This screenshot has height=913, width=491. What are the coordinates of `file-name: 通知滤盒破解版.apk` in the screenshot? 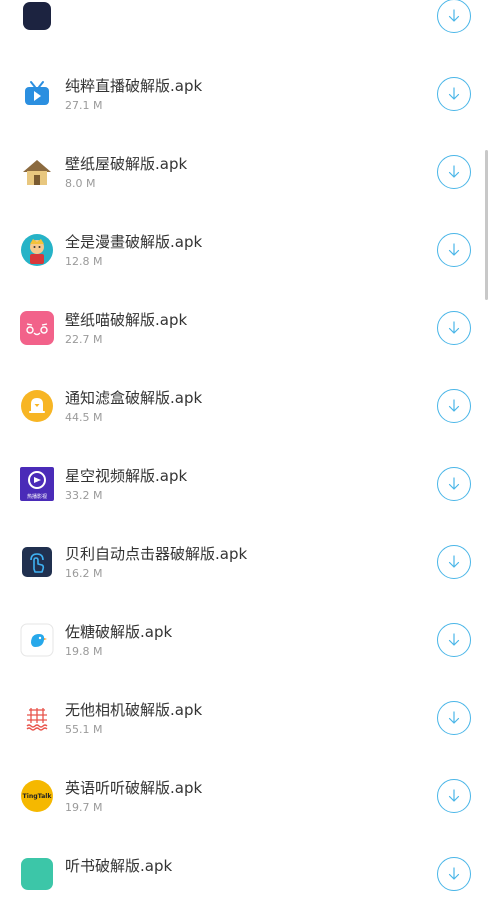 It's located at (134, 398).